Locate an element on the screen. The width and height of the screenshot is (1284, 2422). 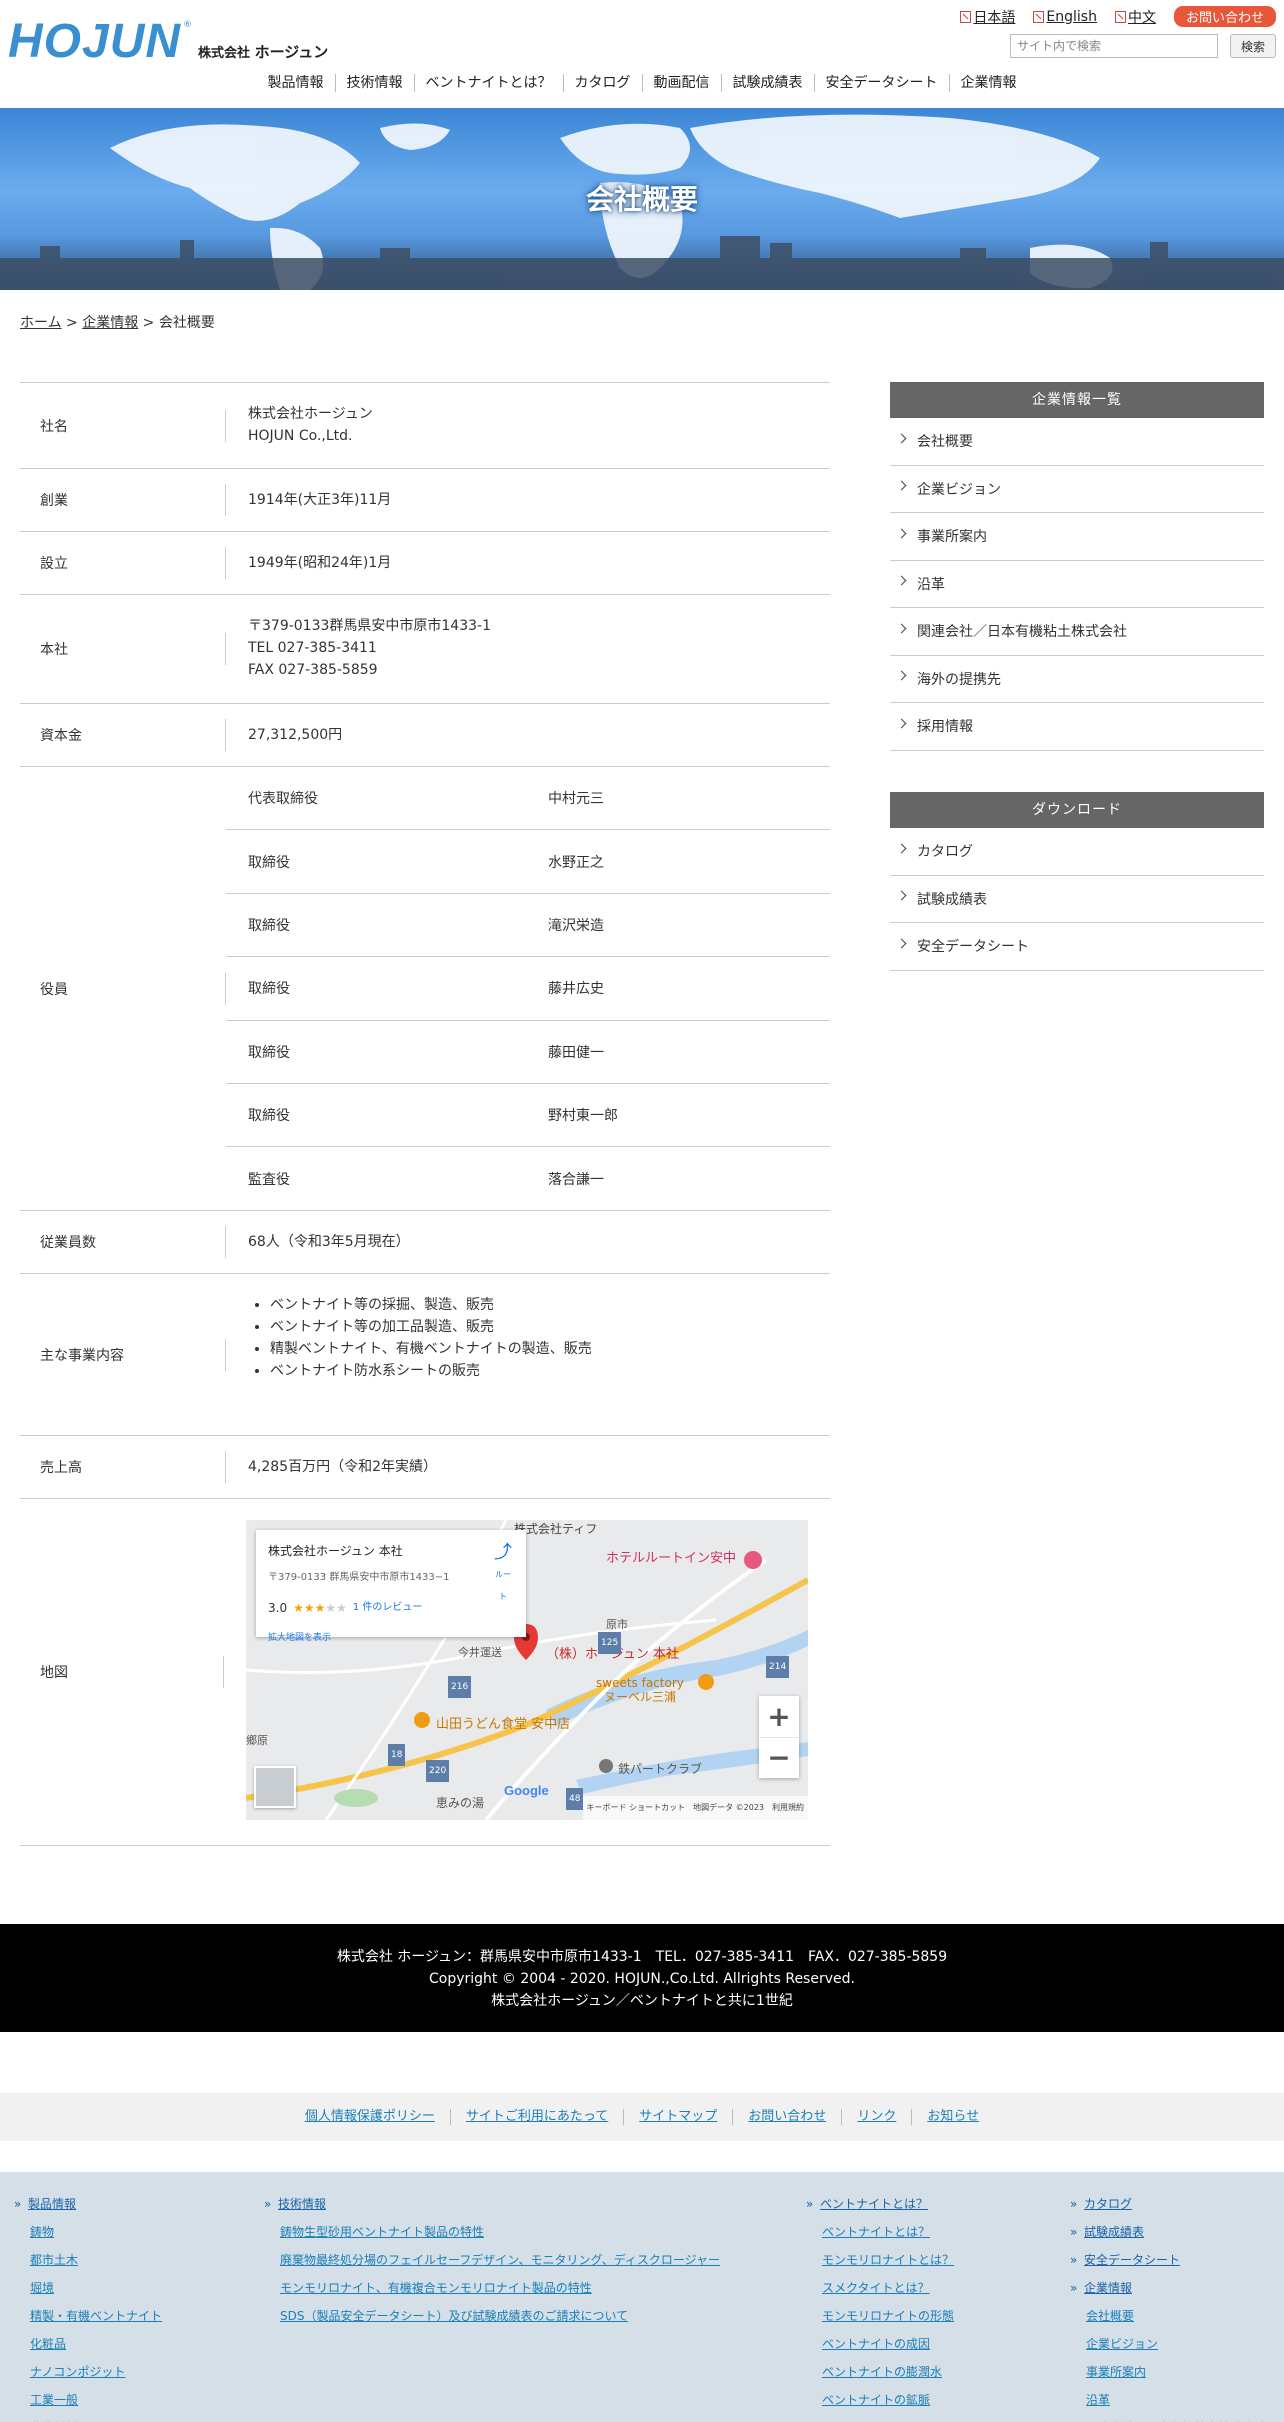
lang-japanese-link: 日本語 is located at coordinates (987, 17).